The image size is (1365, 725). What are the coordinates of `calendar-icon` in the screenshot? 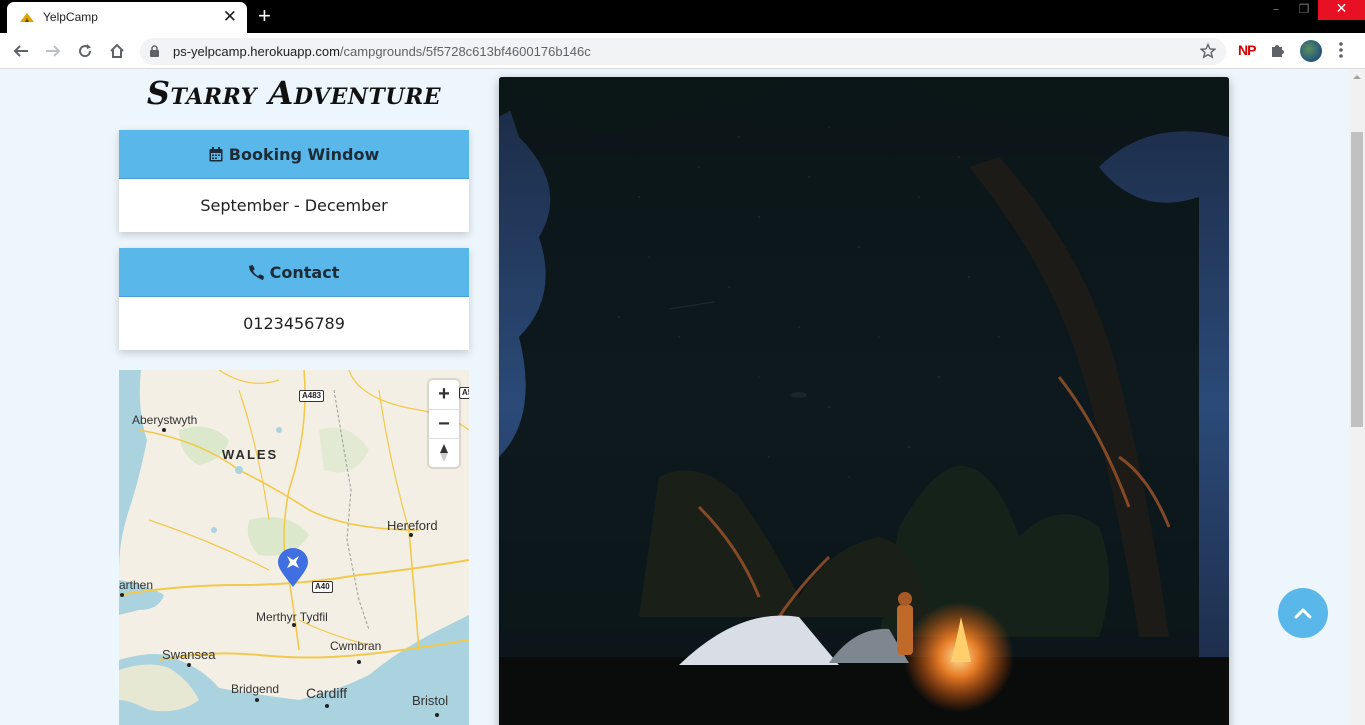 It's located at (216, 153).